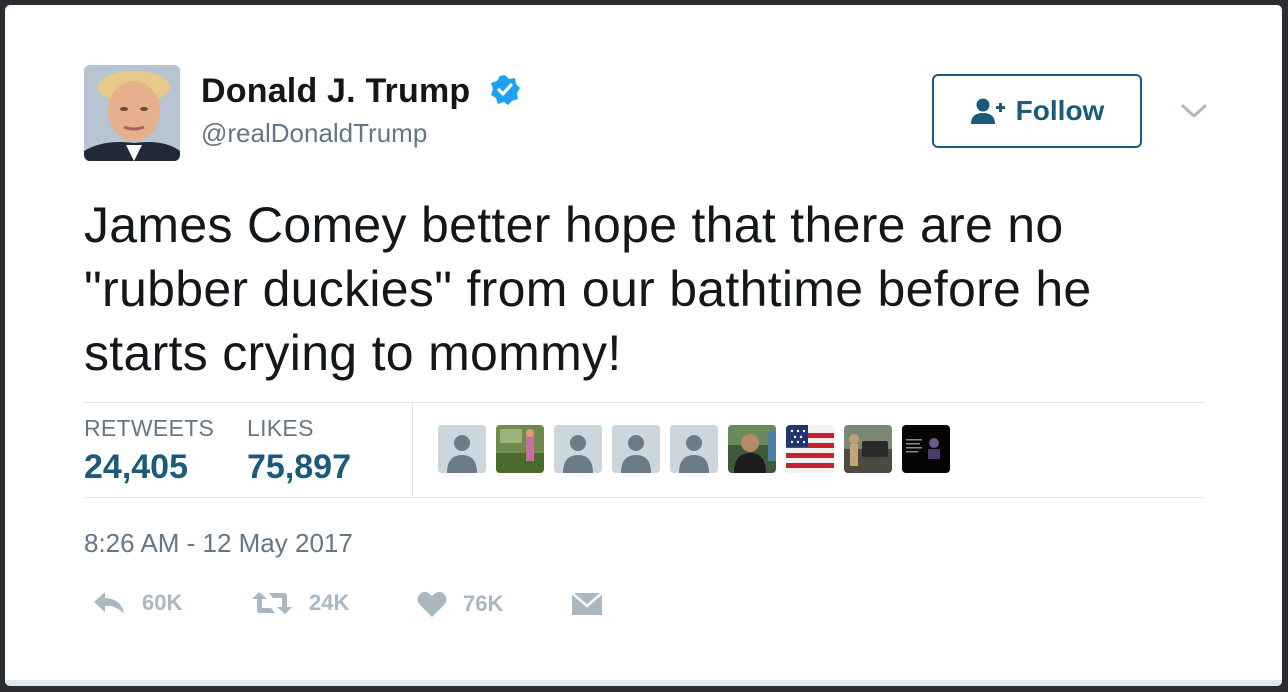 The width and height of the screenshot is (1288, 692). Describe the element at coordinates (483, 603) in the screenshot. I see `like-count: 76K` at that location.